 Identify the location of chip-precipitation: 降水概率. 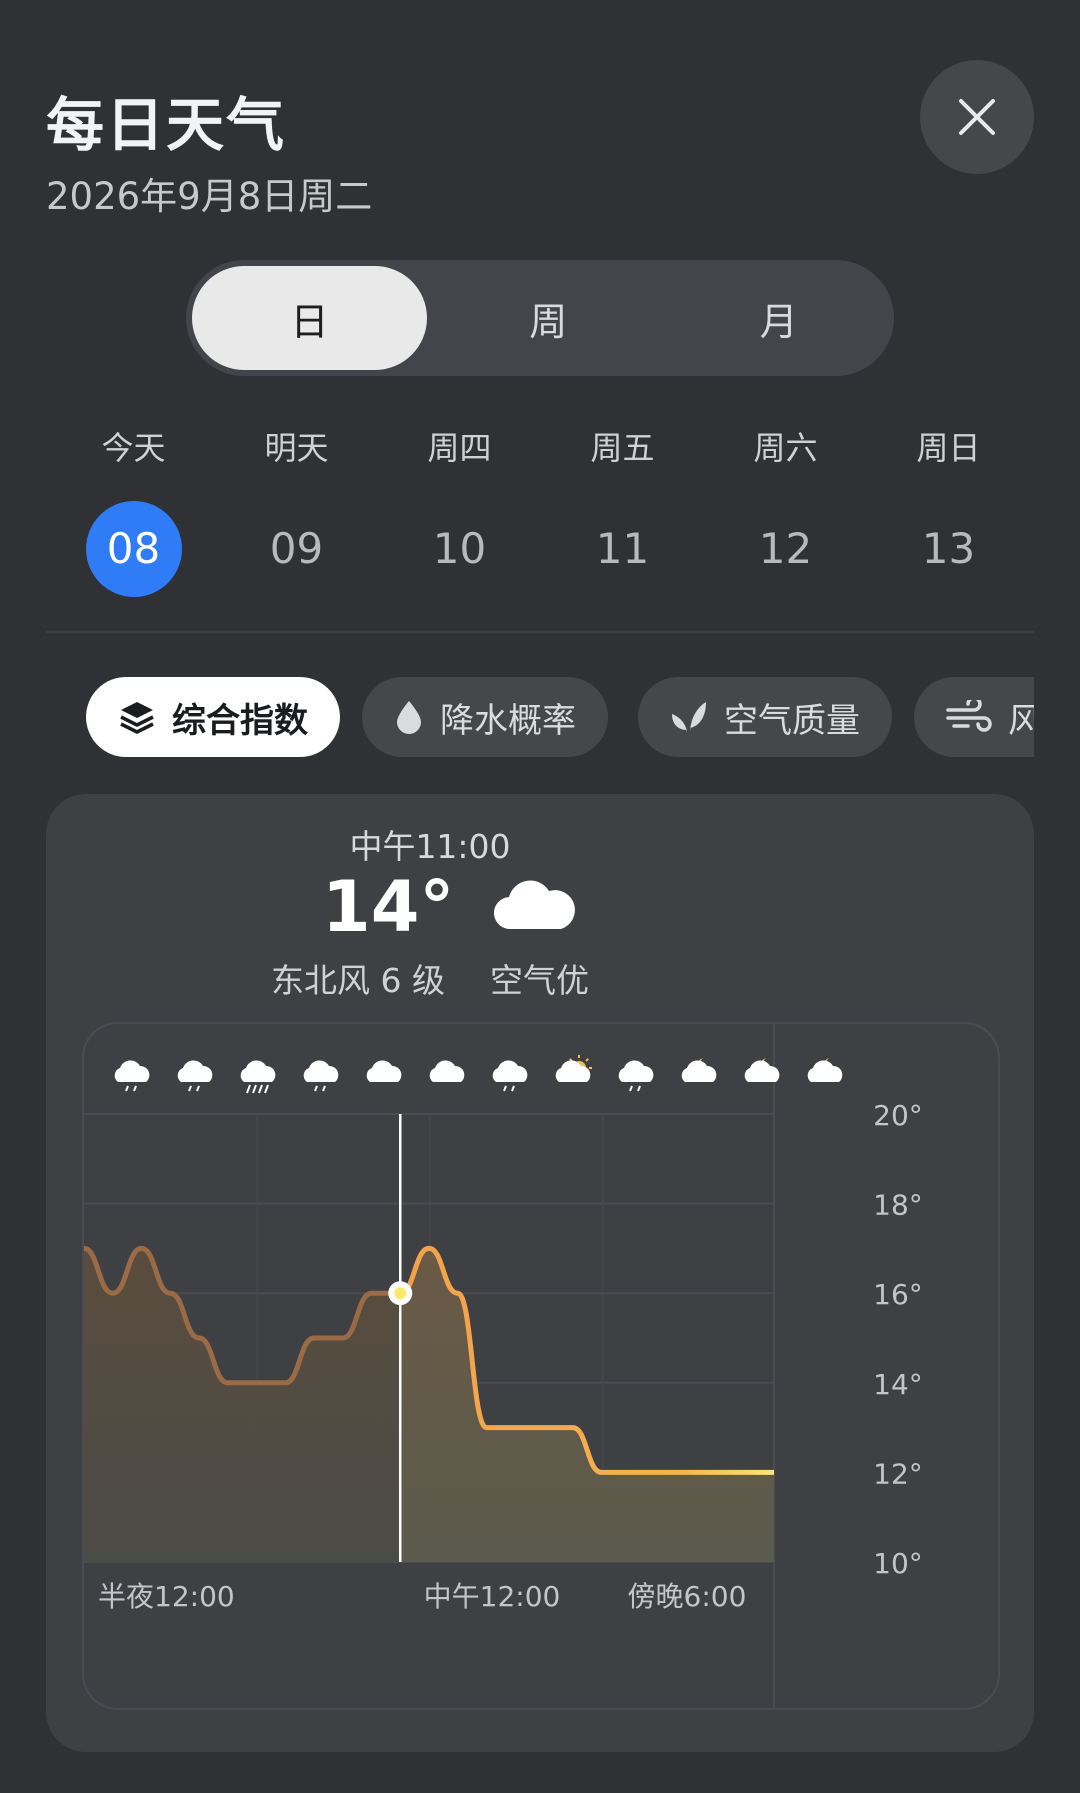
(485, 717).